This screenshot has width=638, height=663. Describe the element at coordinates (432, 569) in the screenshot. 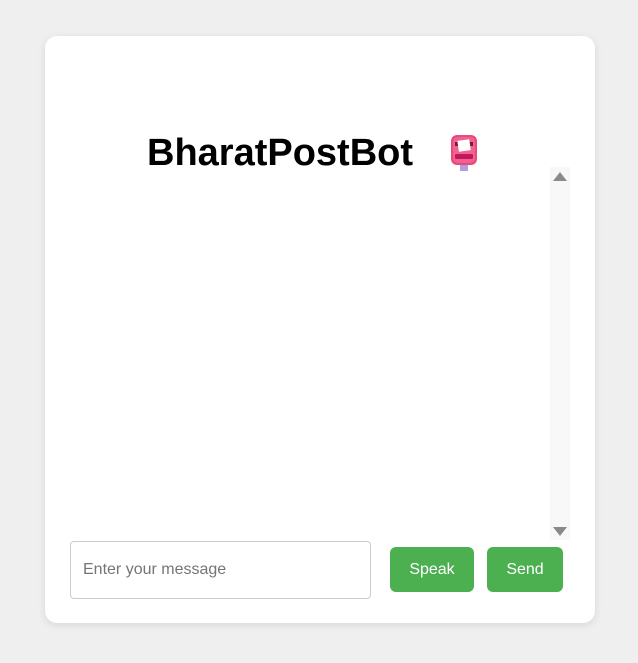

I see `speak-button: Speak` at that location.